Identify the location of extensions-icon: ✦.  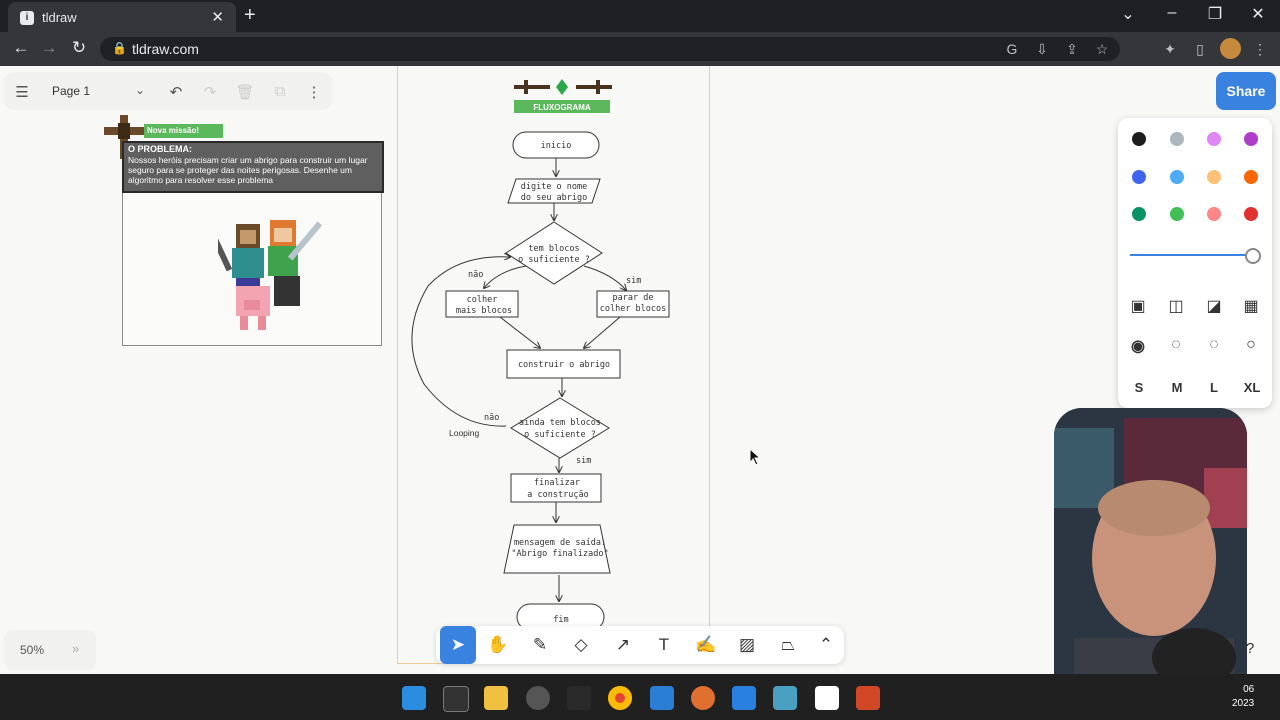
(1170, 49).